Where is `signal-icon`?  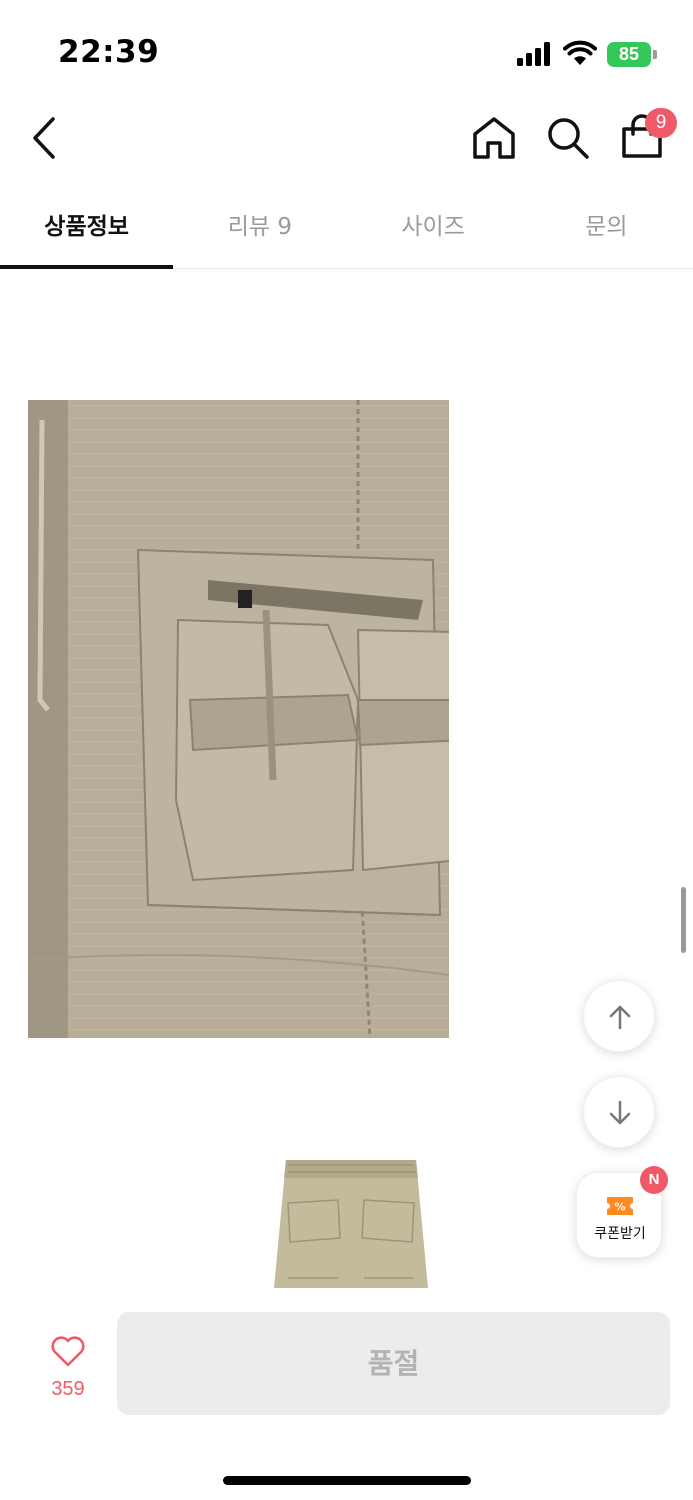 signal-icon is located at coordinates (536, 54).